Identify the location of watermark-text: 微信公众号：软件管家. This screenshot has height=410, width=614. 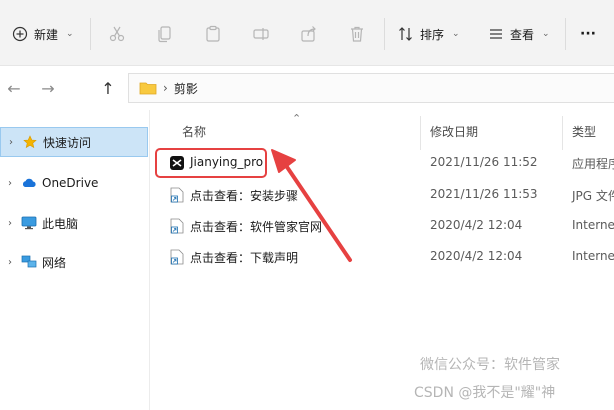
(490, 365).